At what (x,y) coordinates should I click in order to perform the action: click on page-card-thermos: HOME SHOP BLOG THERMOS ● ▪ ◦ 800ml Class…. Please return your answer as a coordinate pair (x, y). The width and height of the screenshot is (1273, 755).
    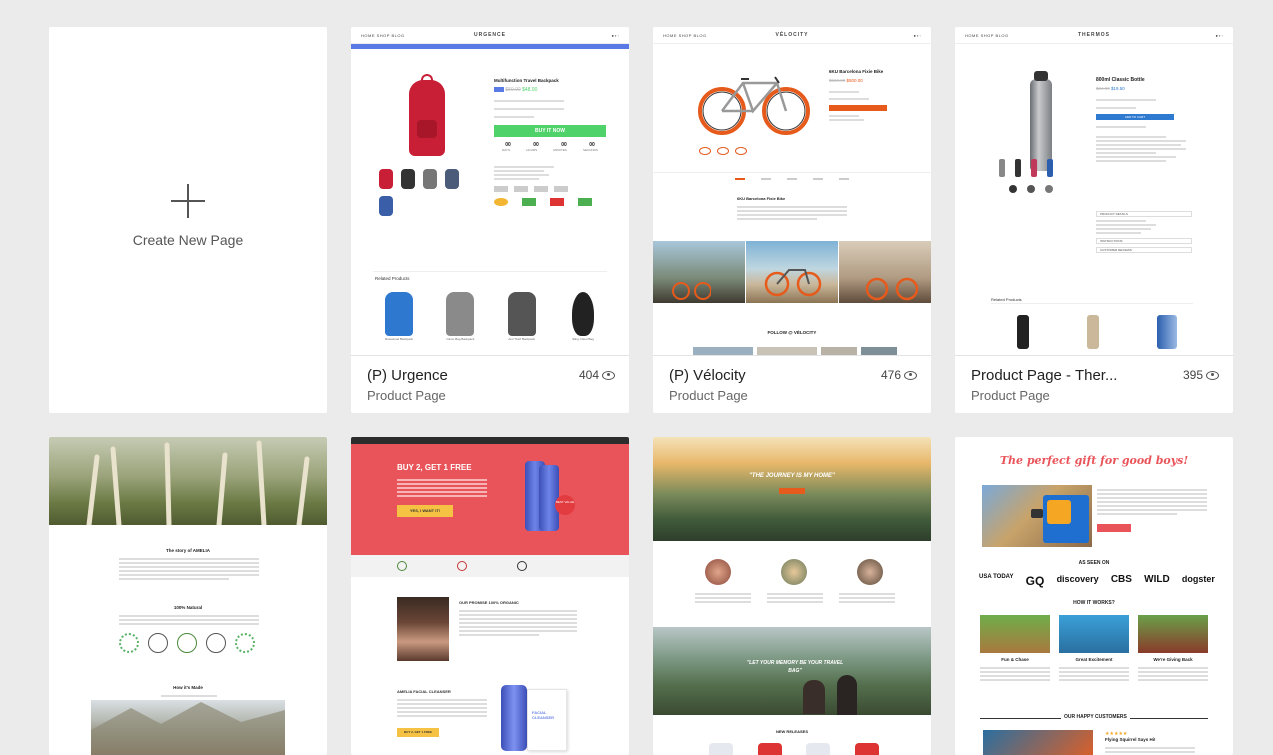
    Looking at the image, I should click on (1094, 220).